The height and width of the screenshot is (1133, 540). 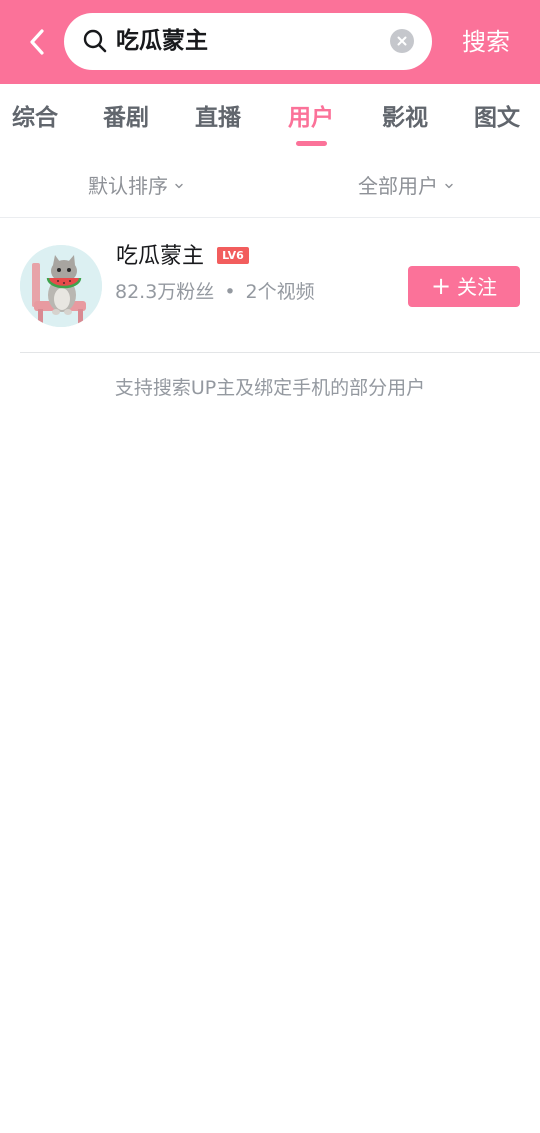 I want to click on follow-button: + 关注, so click(x=464, y=286).